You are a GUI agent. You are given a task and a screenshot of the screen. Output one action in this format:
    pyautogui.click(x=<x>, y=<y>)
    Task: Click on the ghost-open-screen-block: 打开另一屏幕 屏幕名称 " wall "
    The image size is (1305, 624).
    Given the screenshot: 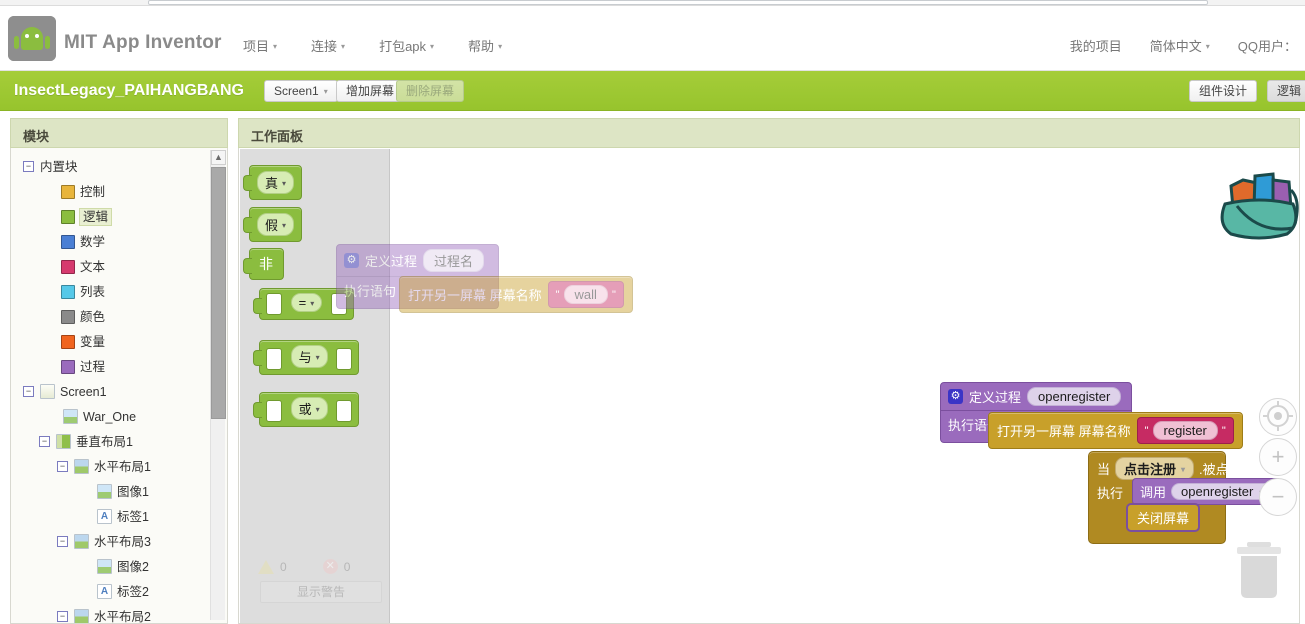 What is the action you would take?
    pyautogui.click(x=516, y=294)
    